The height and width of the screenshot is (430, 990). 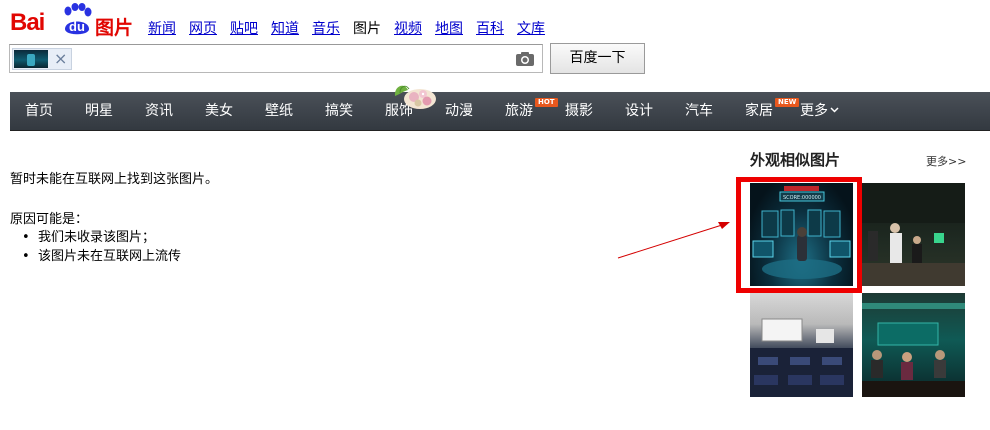 I want to click on cat-home-decor: 家居, so click(x=759, y=111).